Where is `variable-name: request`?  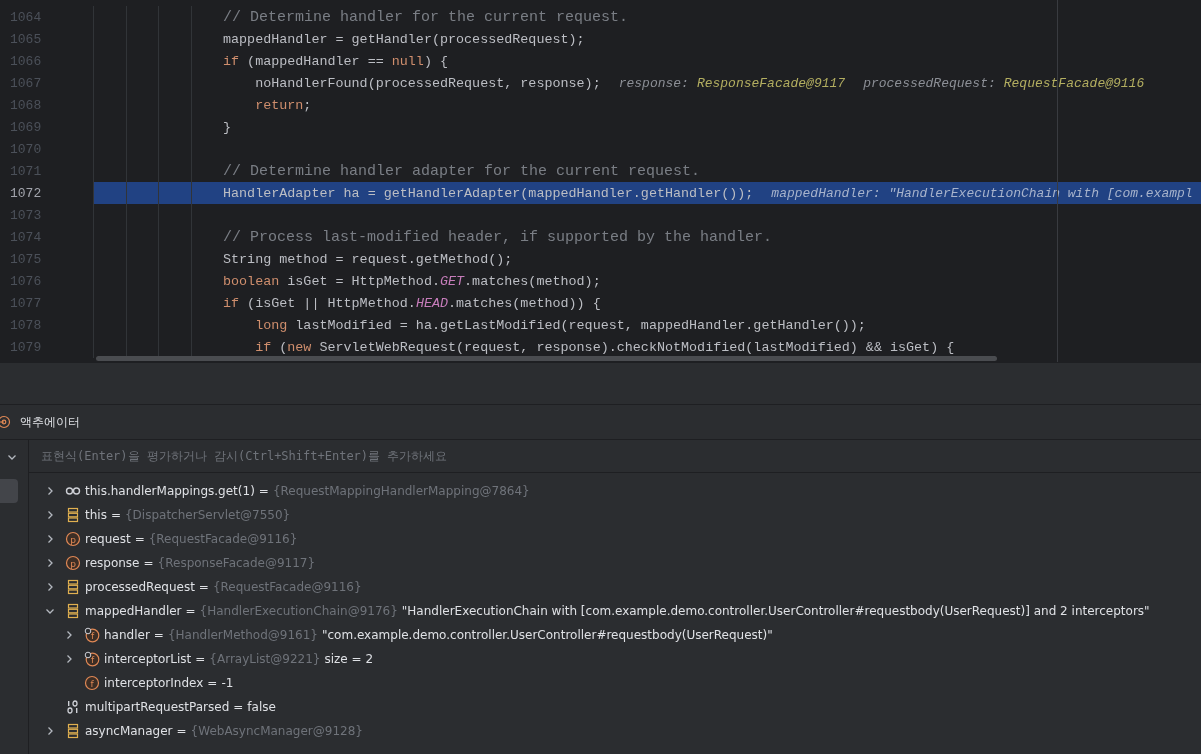
variable-name: request is located at coordinates (108, 539).